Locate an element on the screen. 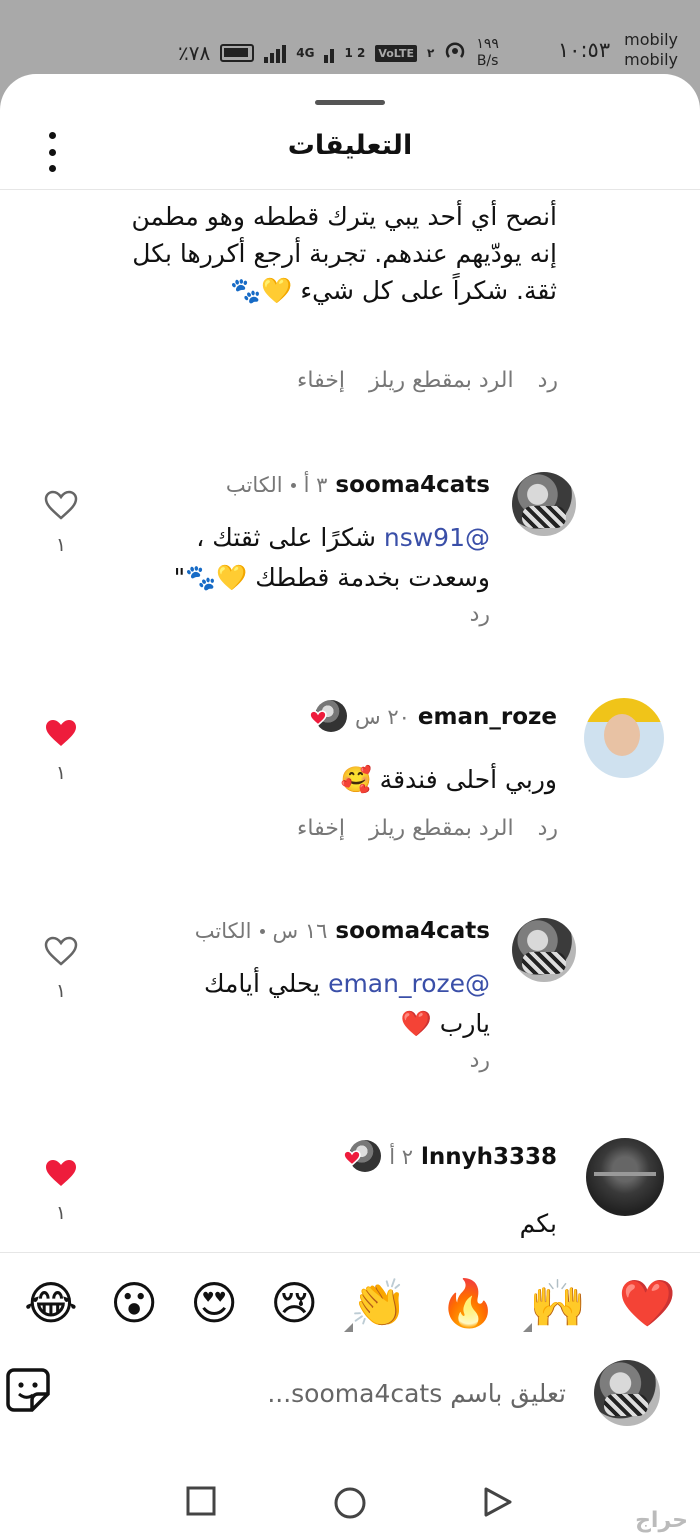 This screenshot has height=1540, width=700. emoji-fire: 🔥 is located at coordinates (468, 1303).